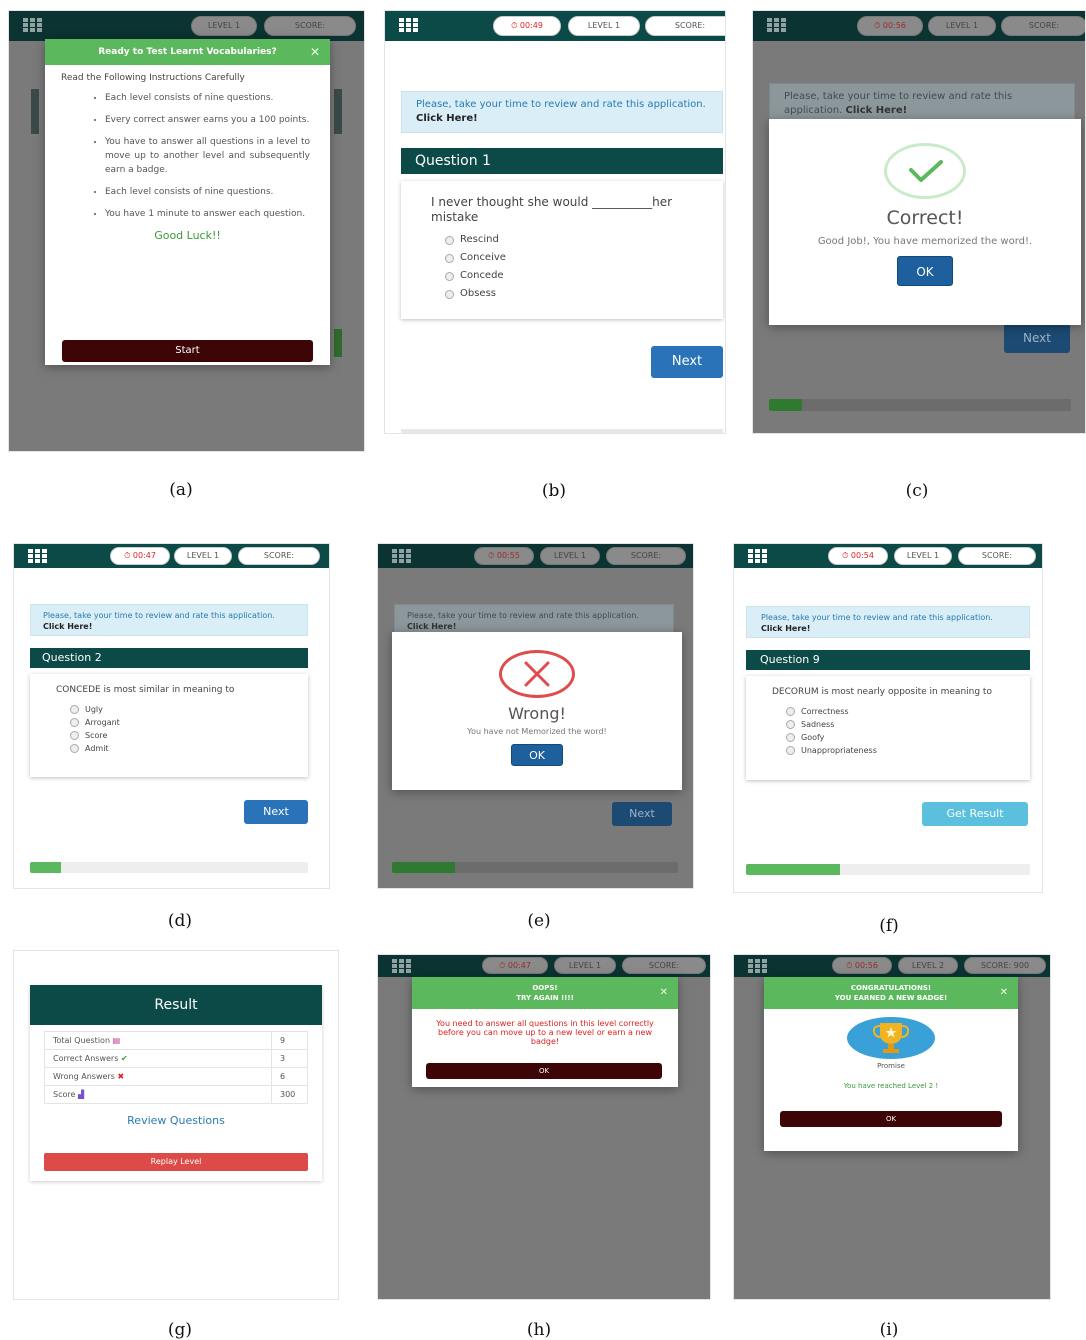  Describe the element at coordinates (482, 275) in the screenshot. I see `option-label: Concede` at that location.